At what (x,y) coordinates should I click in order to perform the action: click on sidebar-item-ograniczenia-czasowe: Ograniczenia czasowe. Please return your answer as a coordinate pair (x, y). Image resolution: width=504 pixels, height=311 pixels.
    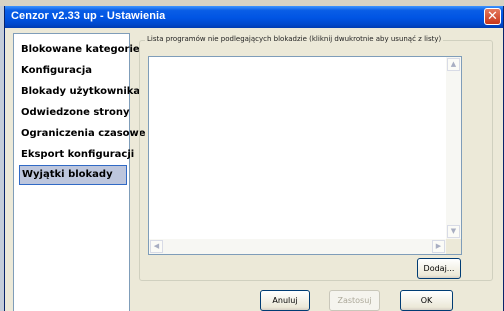
    Looking at the image, I should click on (82, 135).